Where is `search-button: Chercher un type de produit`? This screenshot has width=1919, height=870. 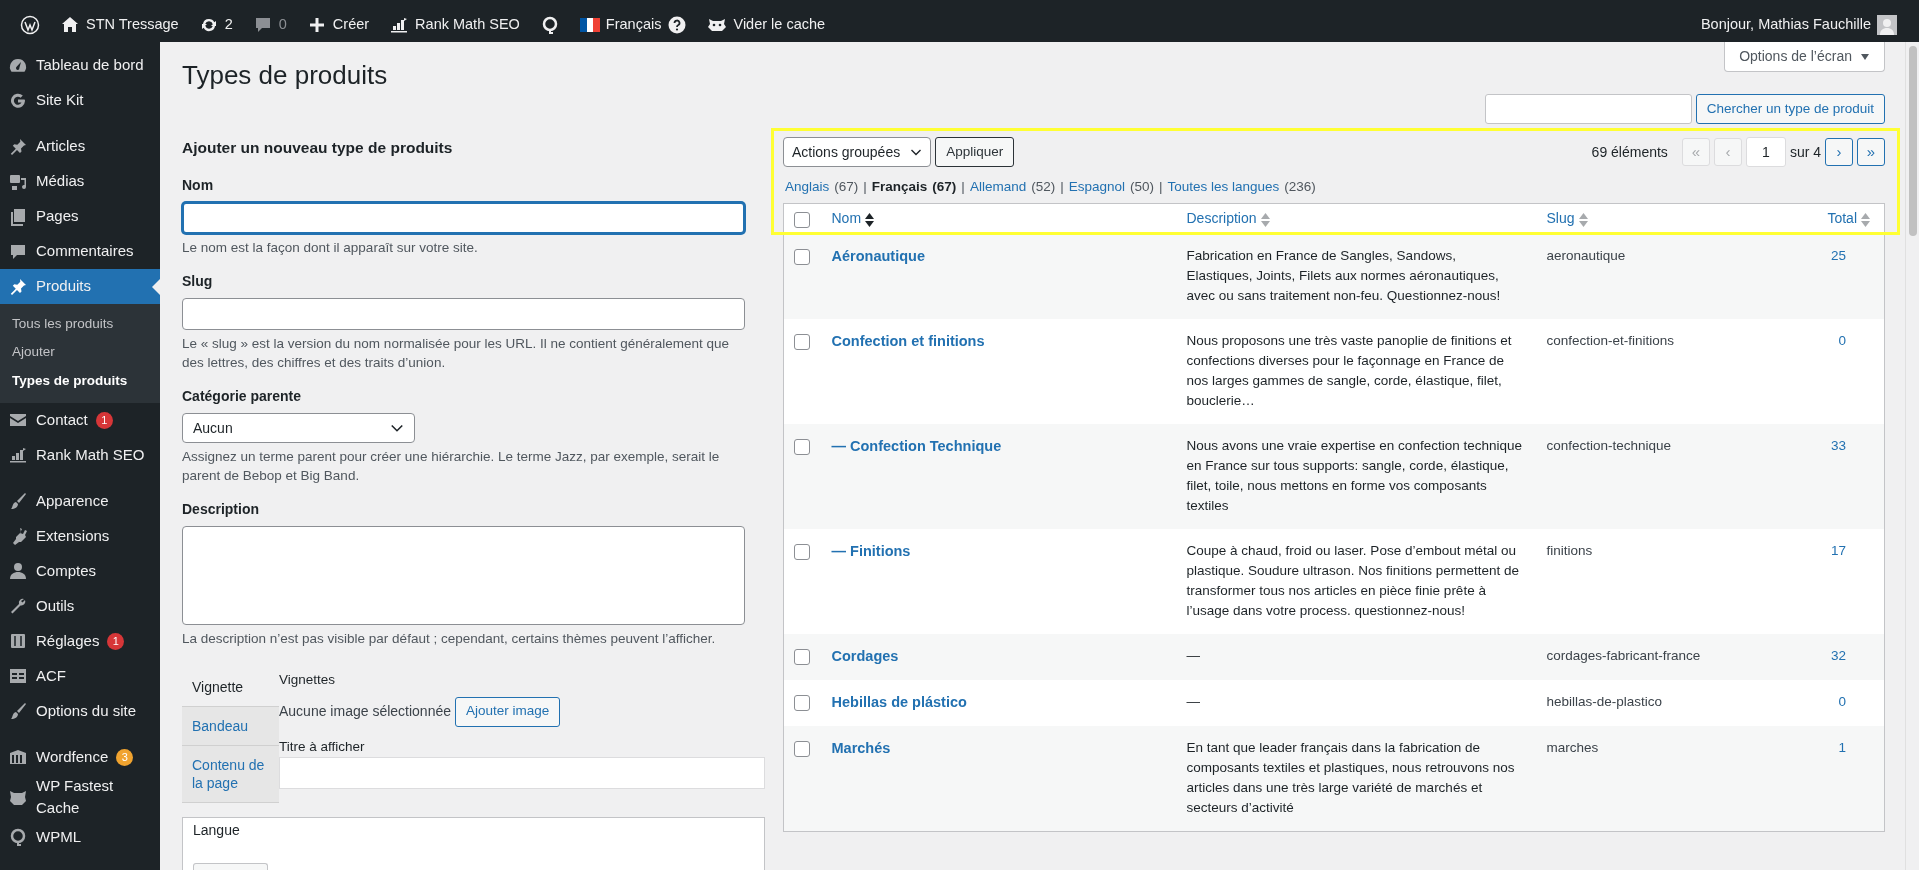 search-button: Chercher un type de produit is located at coordinates (1790, 109).